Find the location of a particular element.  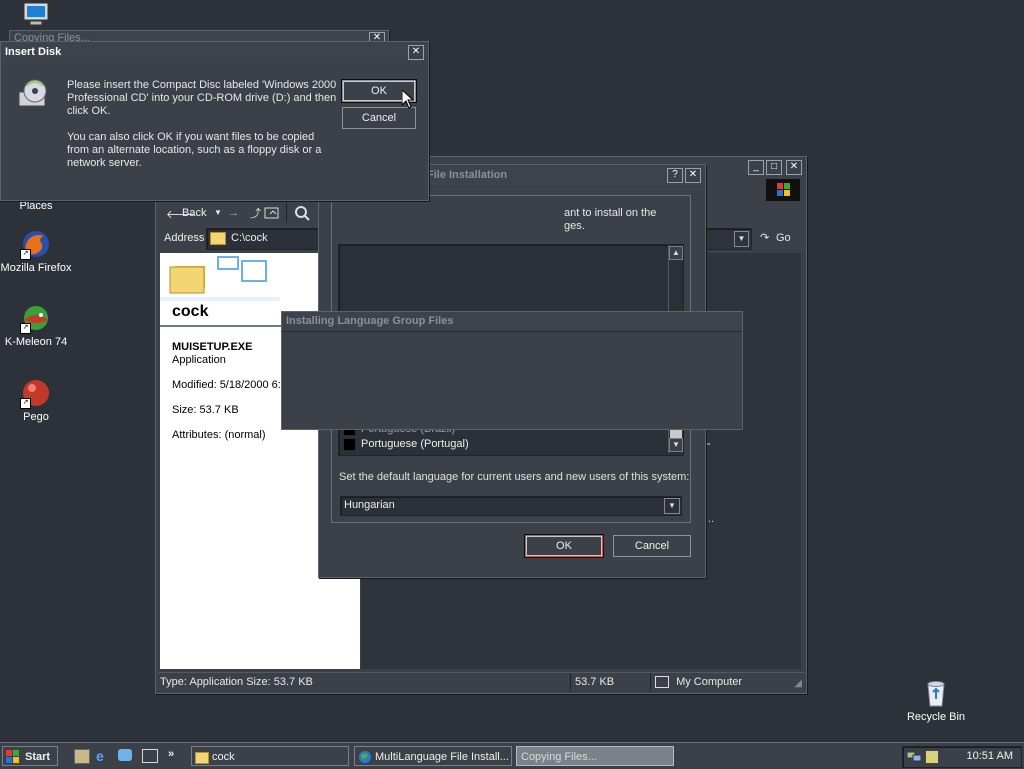

dialog-title-bar: Insert Disk is located at coordinates (214, 52).